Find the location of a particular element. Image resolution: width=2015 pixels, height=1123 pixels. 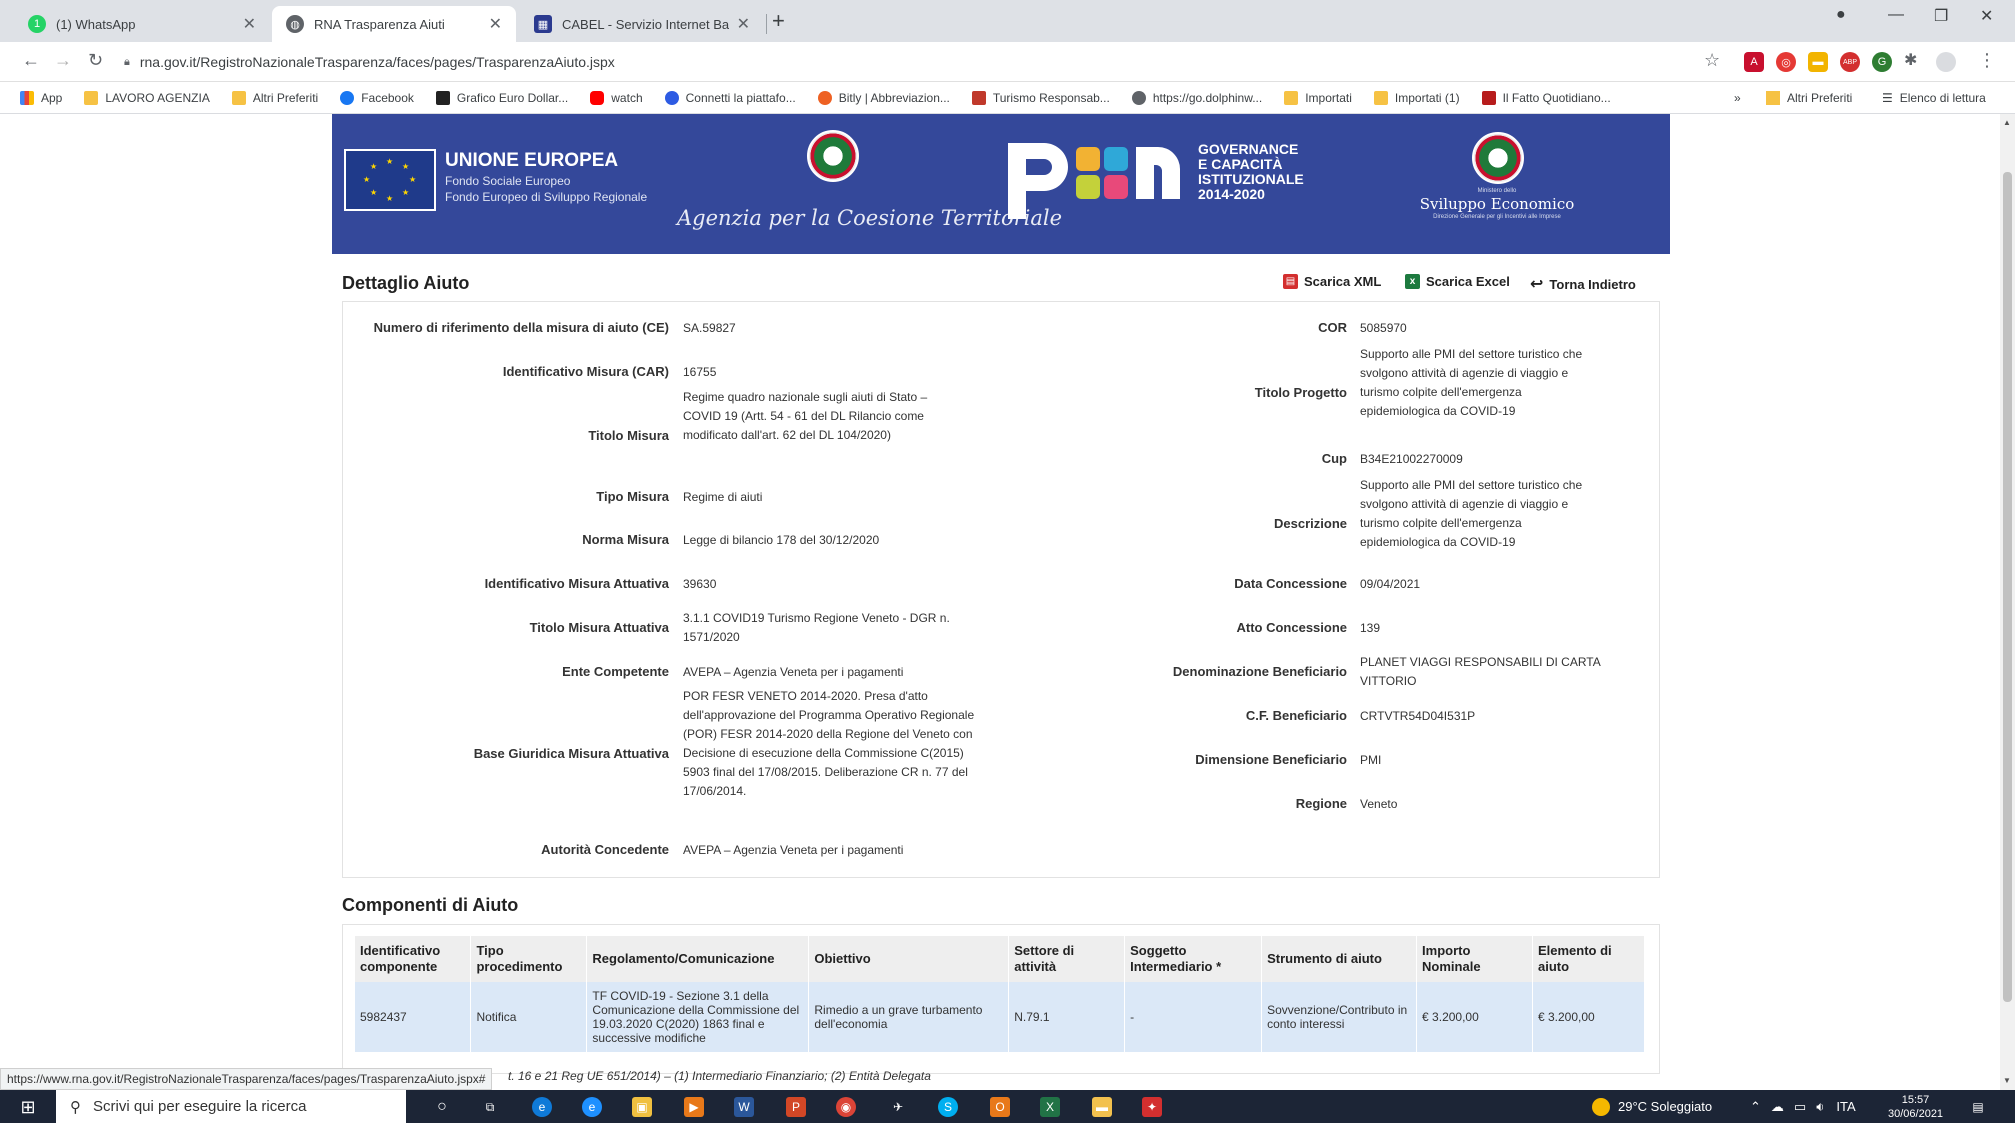

eu-subtitle: Fondo Sociale Europeo is located at coordinates (508, 181).